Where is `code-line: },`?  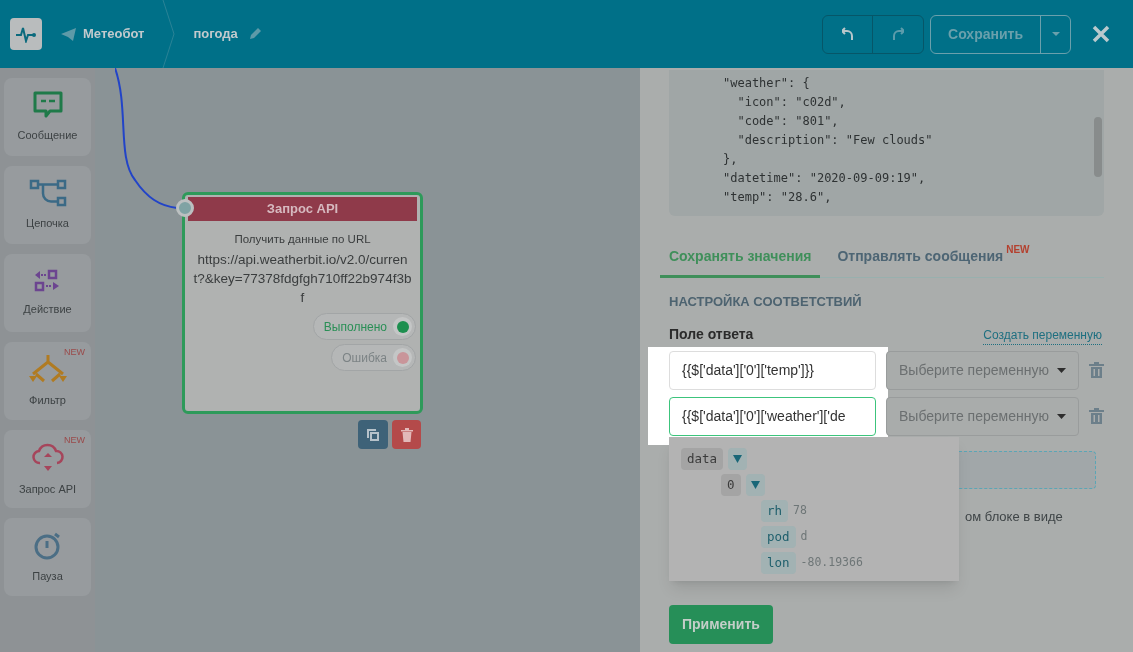 code-line: }, is located at coordinates (731, 159).